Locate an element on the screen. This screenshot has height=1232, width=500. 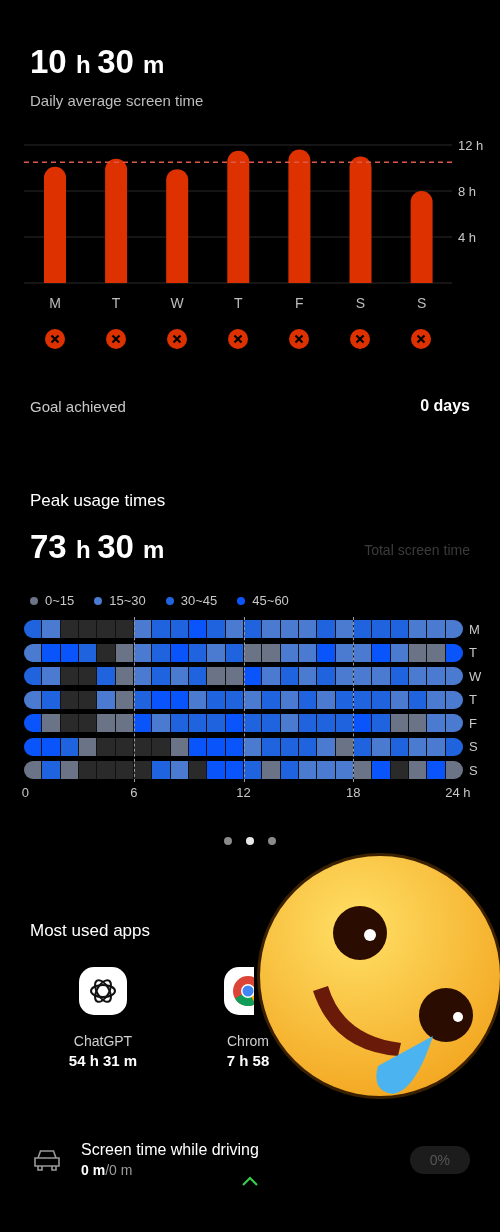
section-title: Most used apps is located at coordinates (90, 931).